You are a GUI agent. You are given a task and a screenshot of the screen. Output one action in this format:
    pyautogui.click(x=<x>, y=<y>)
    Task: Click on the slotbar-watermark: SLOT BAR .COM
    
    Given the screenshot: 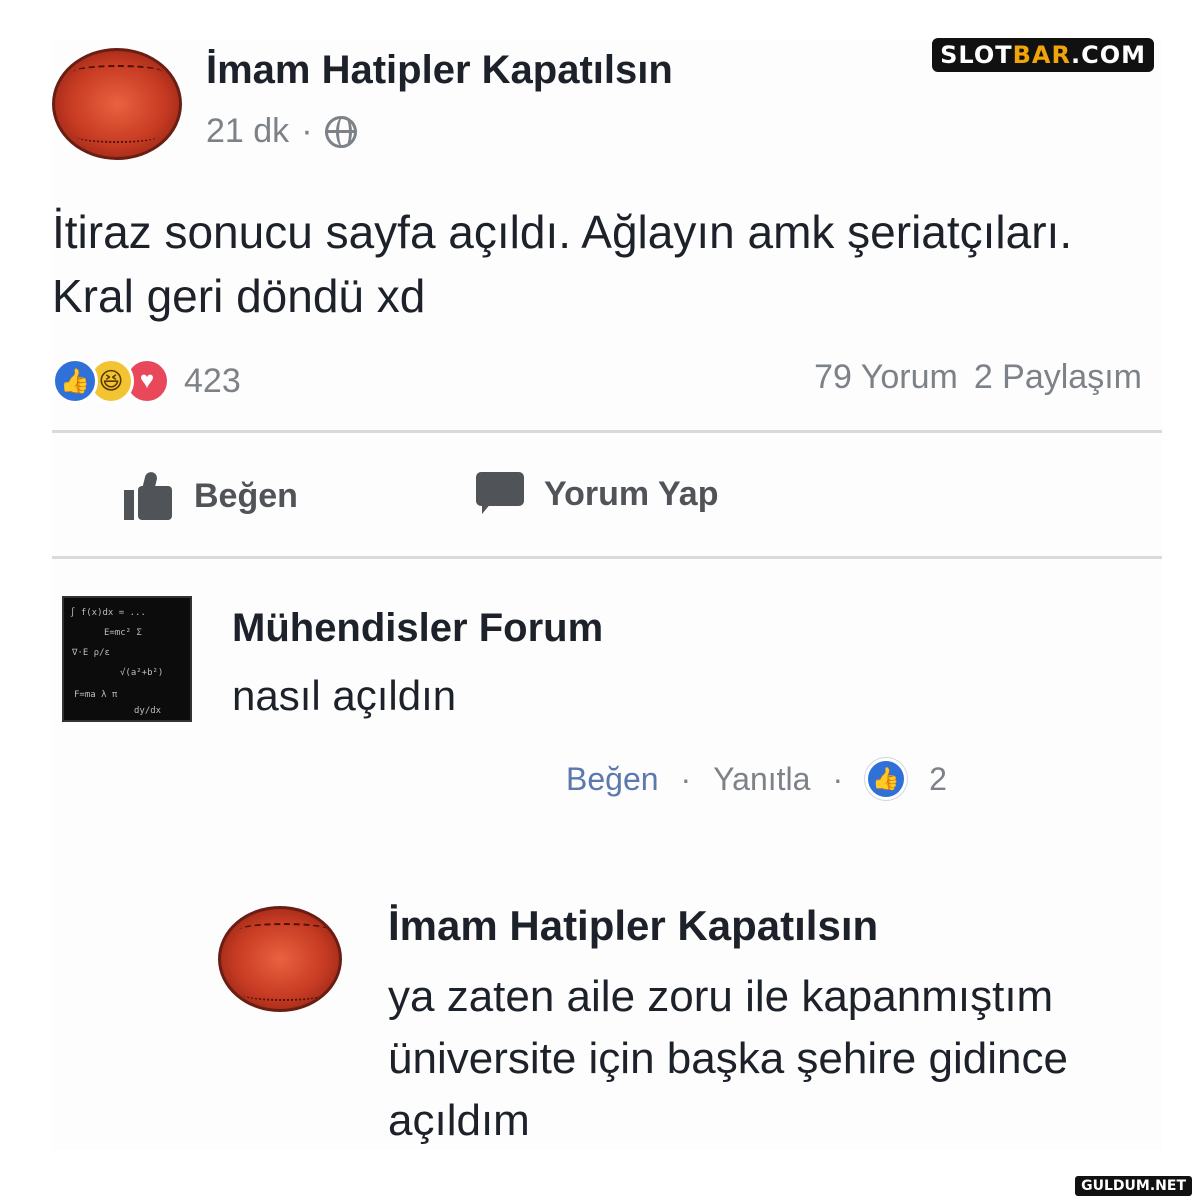 What is the action you would take?
    pyautogui.click(x=1043, y=55)
    